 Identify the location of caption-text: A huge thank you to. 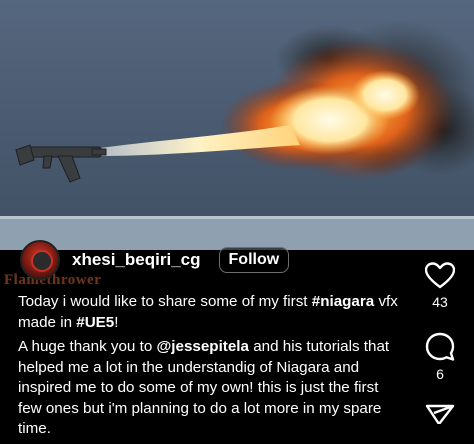
(87, 346).